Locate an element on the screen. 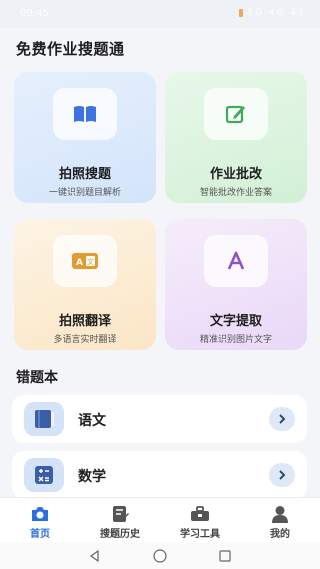  subject-label: 语文 is located at coordinates (92, 421).